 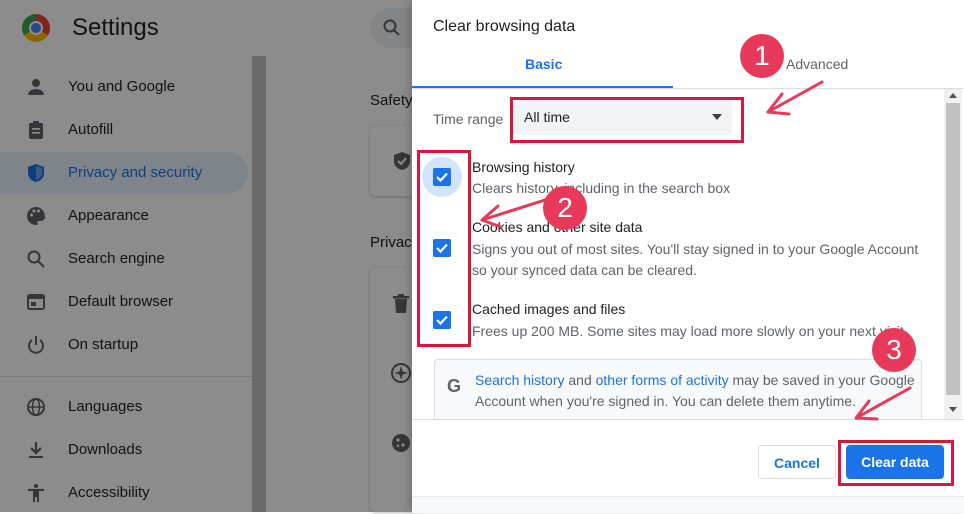 I want to click on annotation-box-clear-data, so click(x=896, y=463).